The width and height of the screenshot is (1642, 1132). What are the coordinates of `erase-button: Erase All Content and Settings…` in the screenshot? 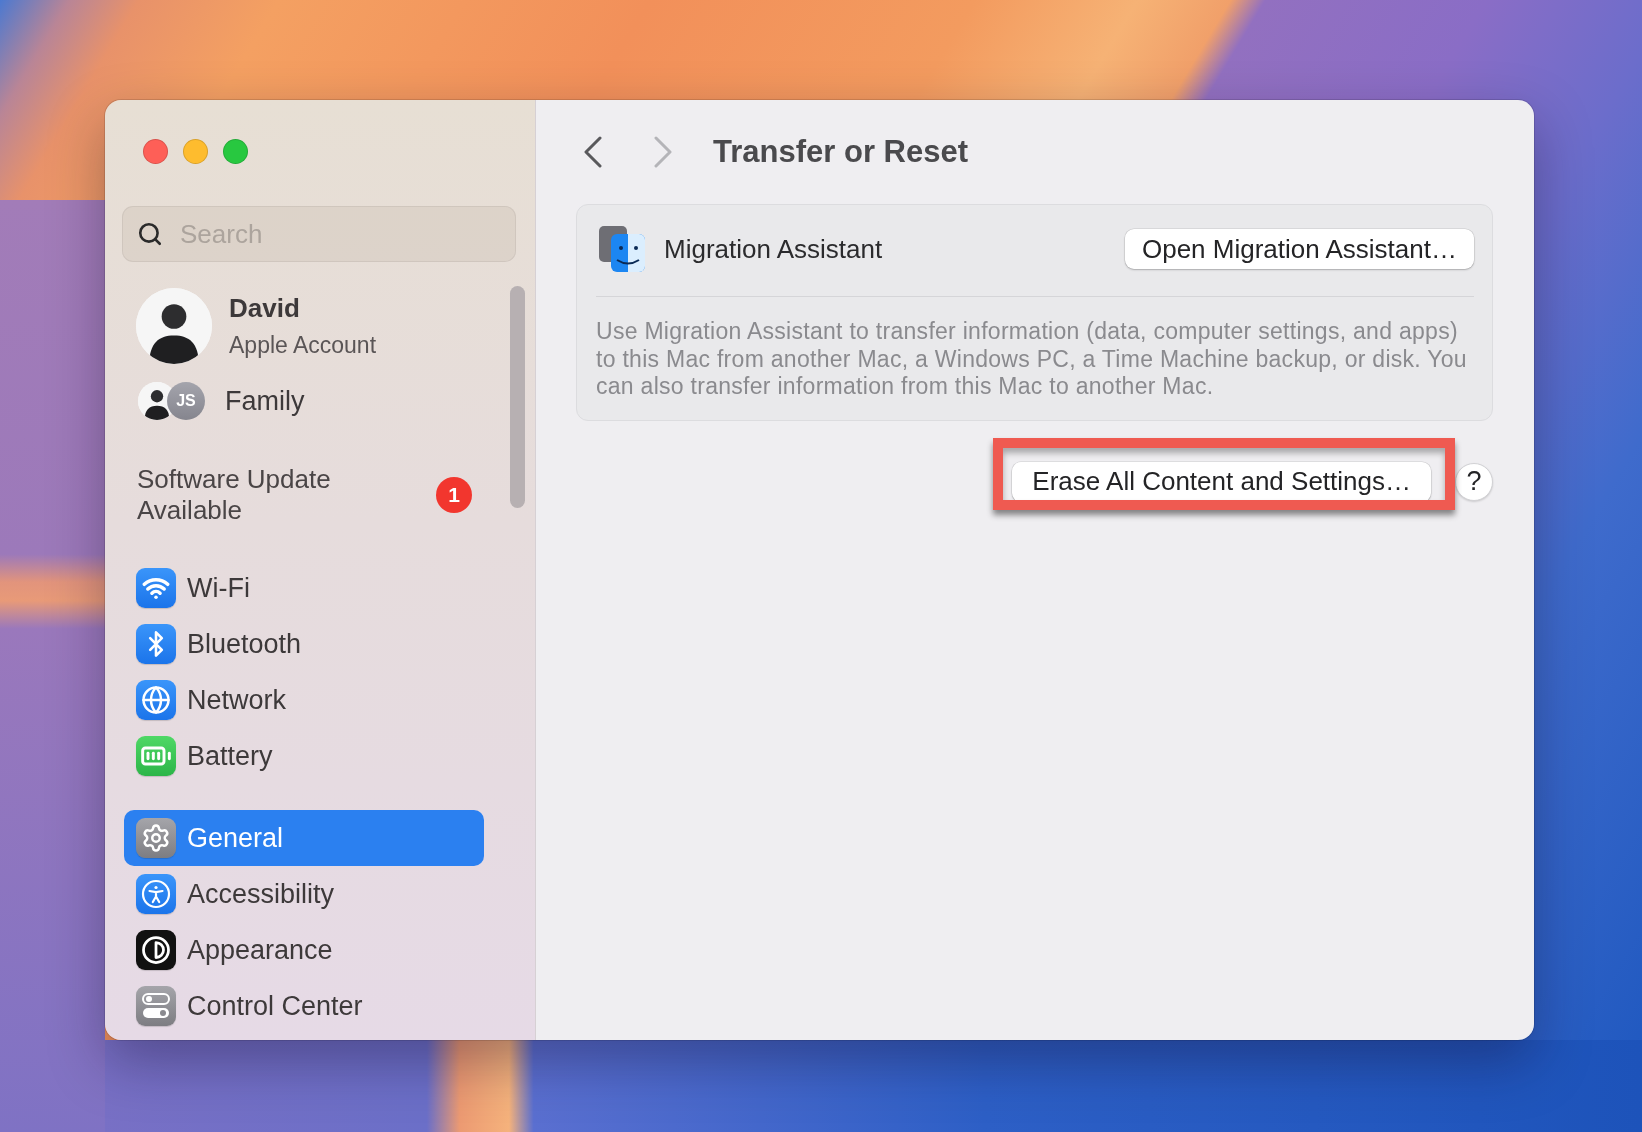 It's located at (1221, 481).